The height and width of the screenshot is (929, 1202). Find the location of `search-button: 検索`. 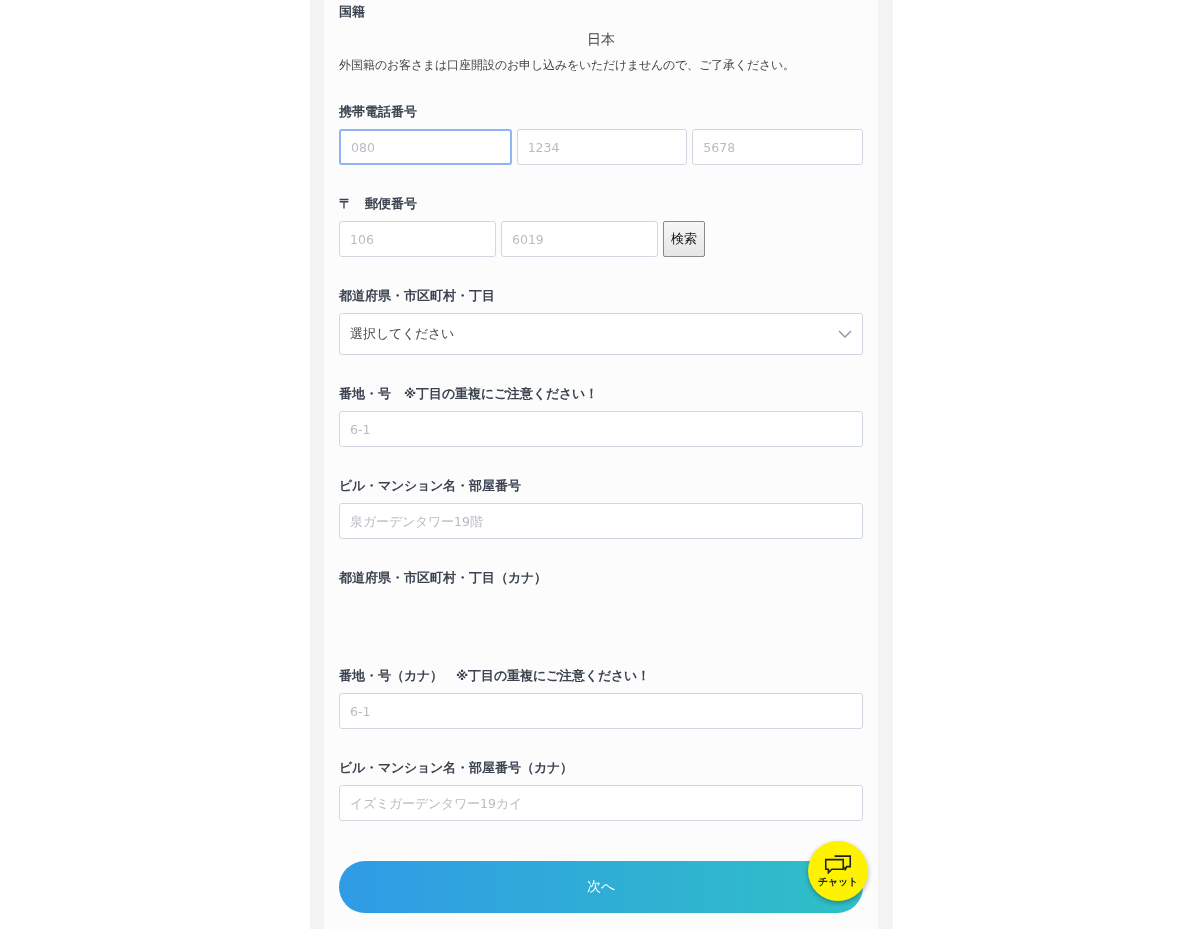

search-button: 検索 is located at coordinates (684, 239).